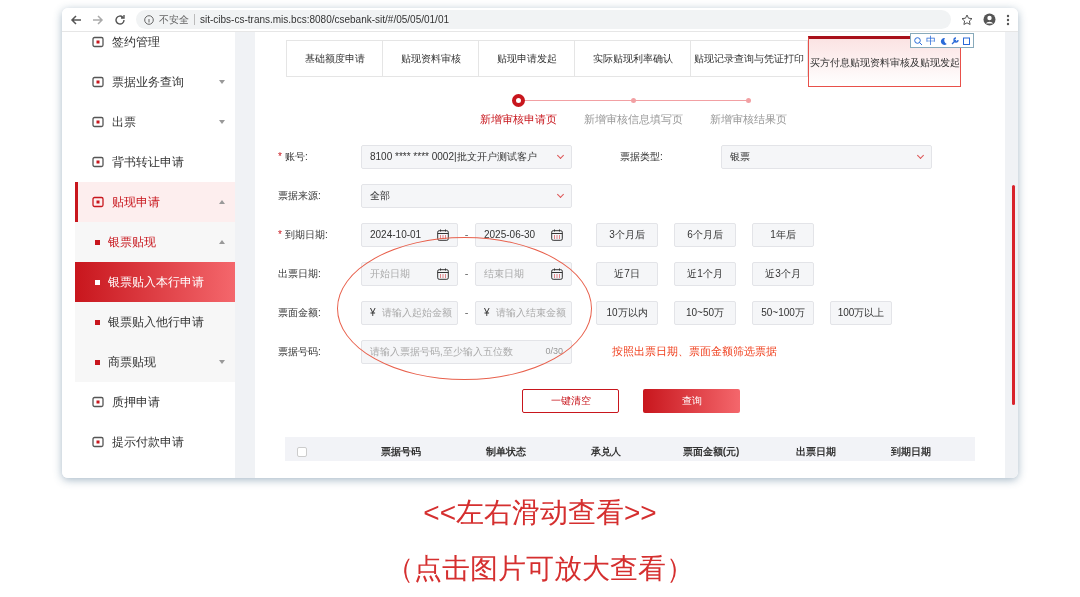  What do you see at coordinates (300, 274) in the screenshot?
I see `field-label: 出票日期:` at bounding box center [300, 274].